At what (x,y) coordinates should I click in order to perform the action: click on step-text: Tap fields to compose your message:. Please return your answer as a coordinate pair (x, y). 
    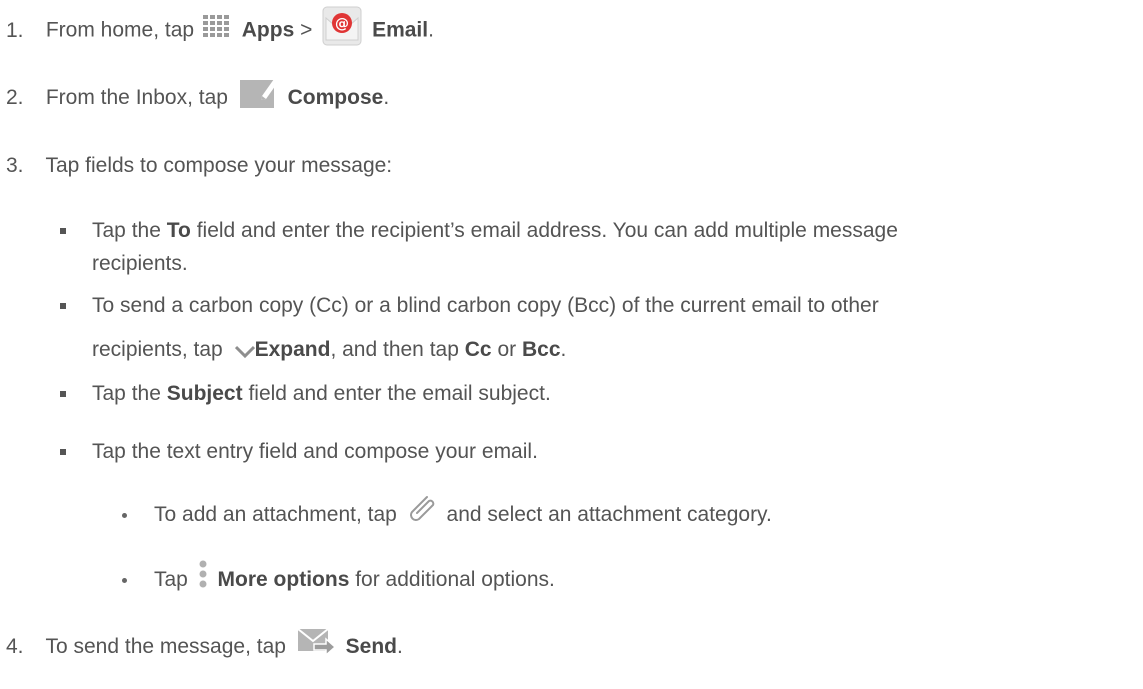
    Looking at the image, I should click on (219, 165).